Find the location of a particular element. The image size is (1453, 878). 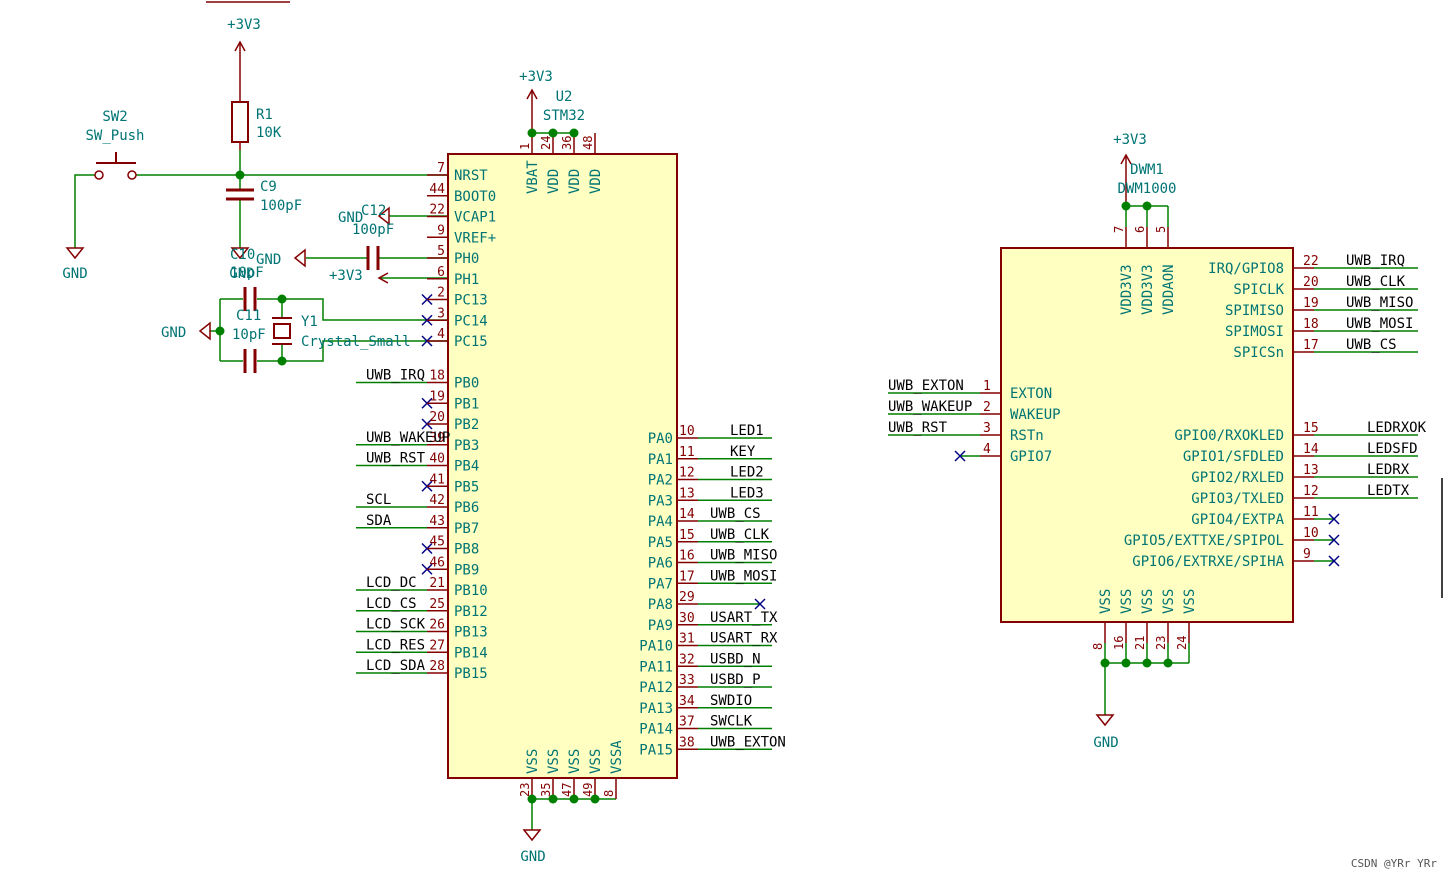

u2-pin-name: PB14 is located at coordinates (471, 653).